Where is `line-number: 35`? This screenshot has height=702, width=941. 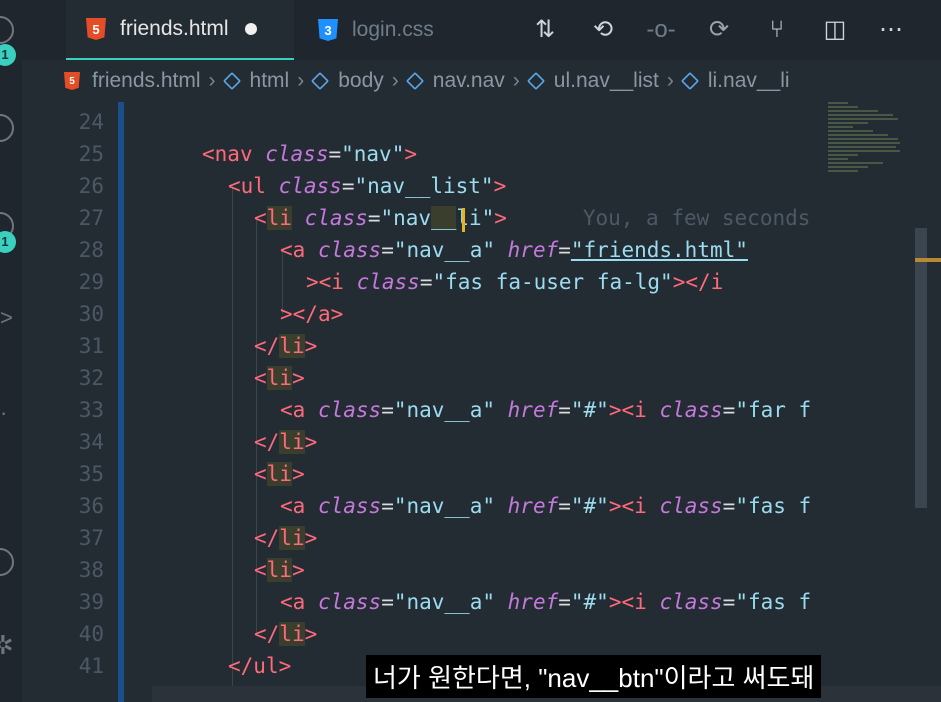 line-number: 35 is located at coordinates (91, 474).